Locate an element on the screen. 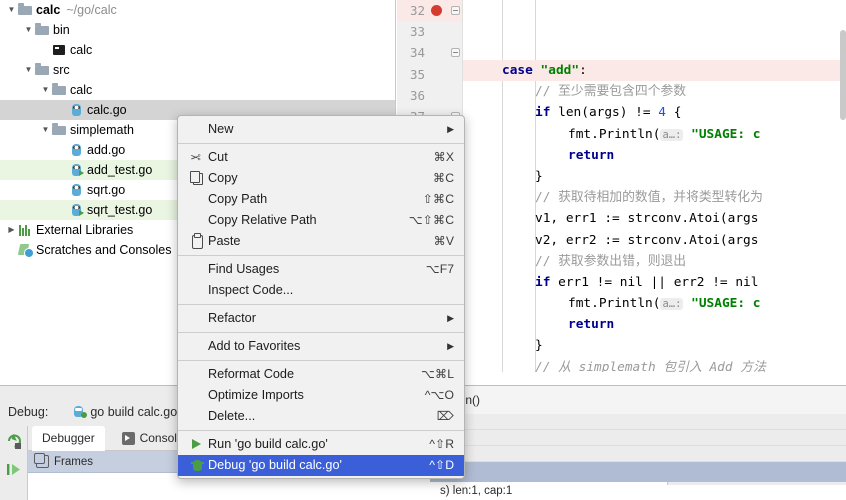  code-token: "USAGE: c is located at coordinates (726, 134).